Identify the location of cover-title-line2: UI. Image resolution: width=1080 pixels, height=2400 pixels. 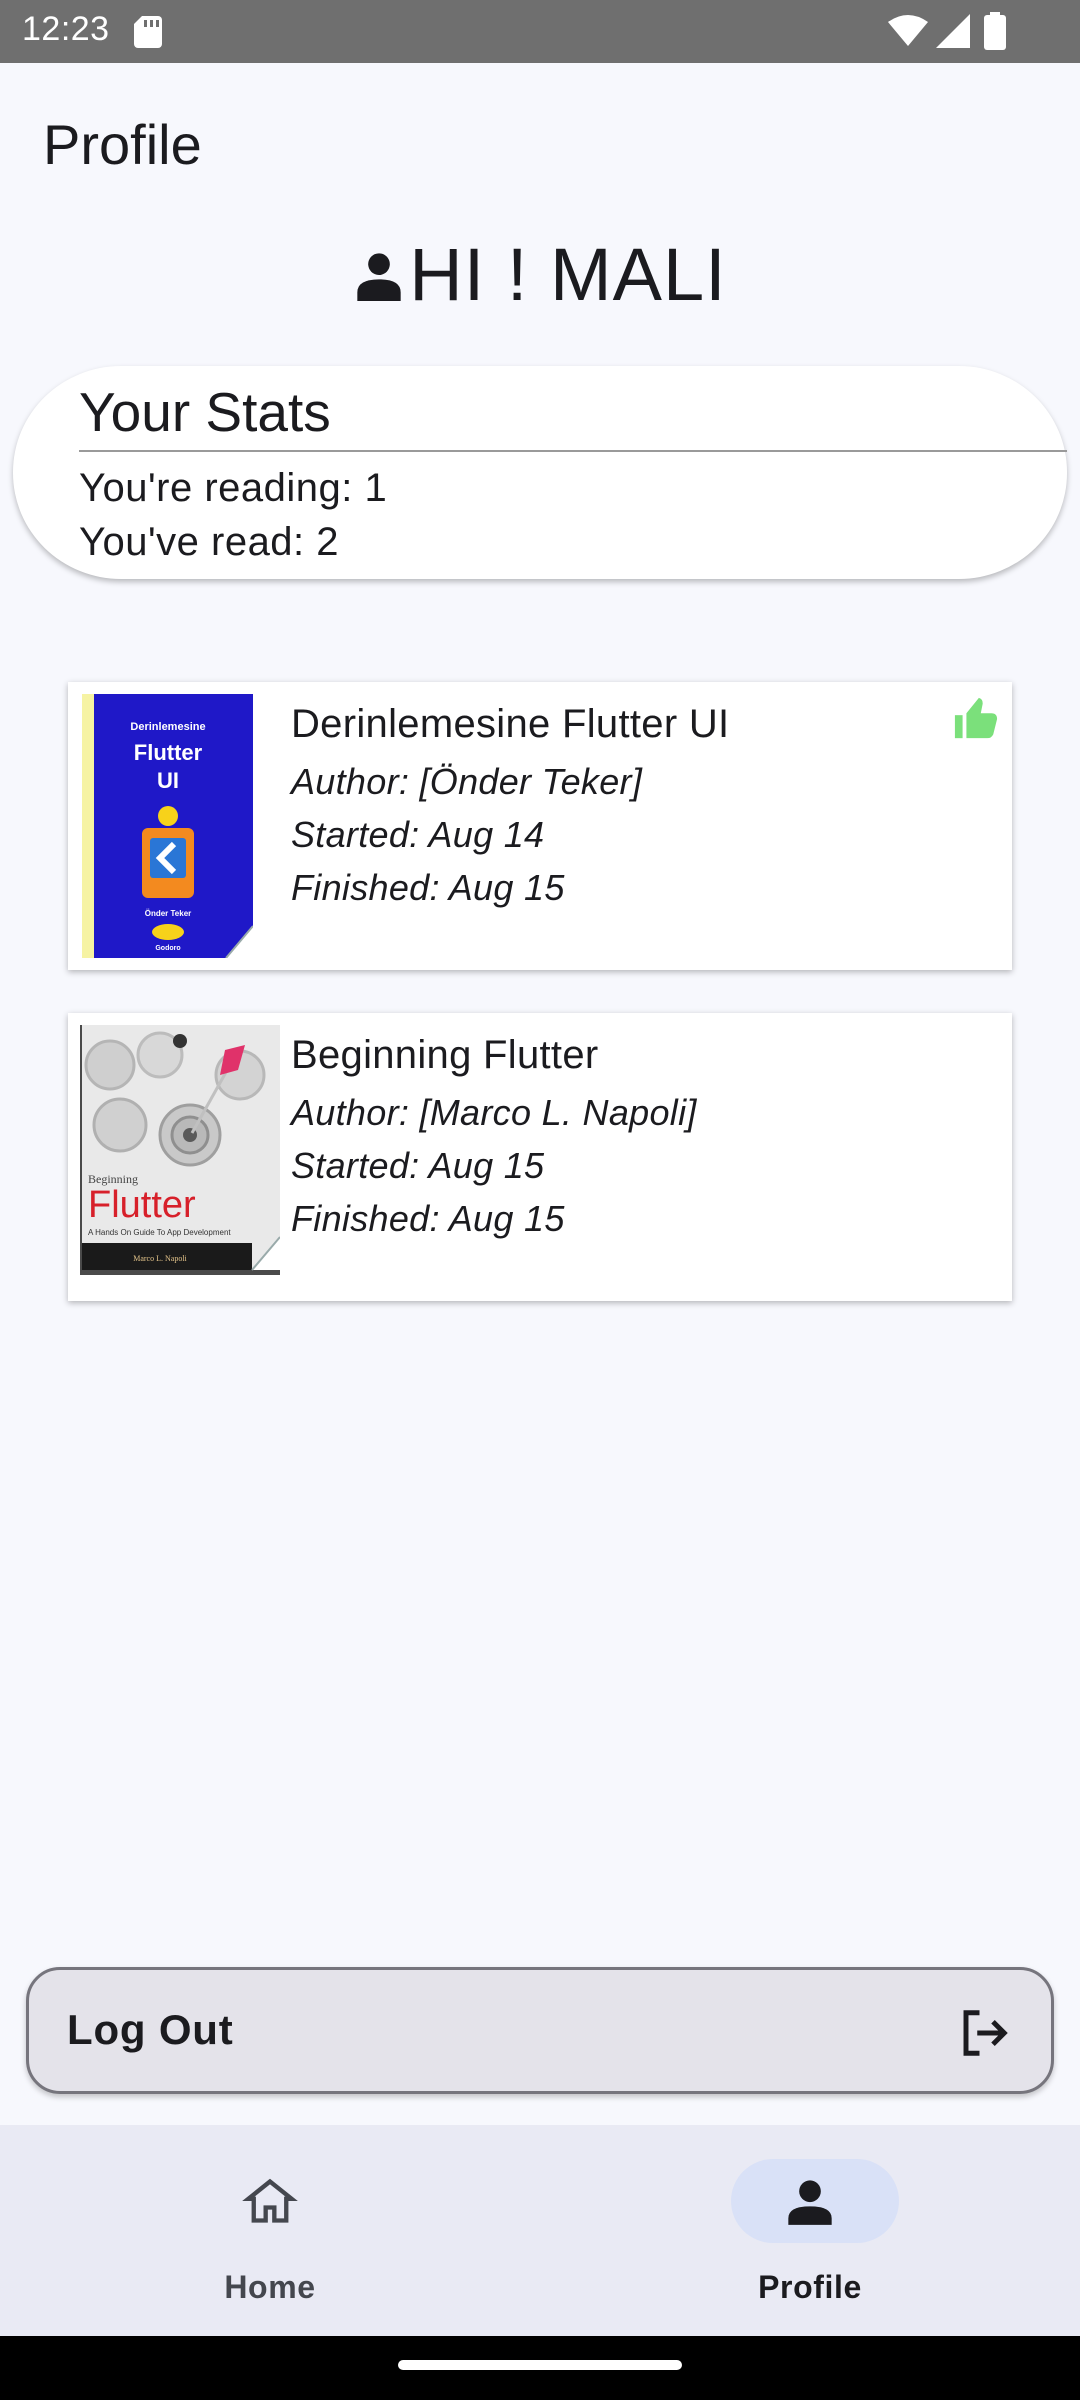
(168, 780).